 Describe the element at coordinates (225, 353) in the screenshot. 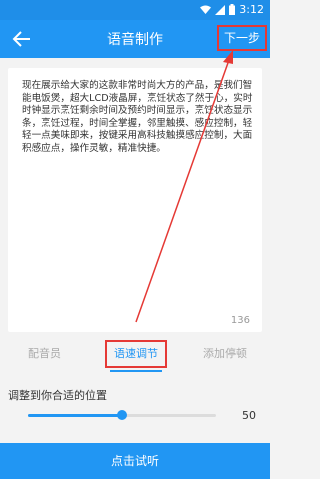

I see `tab-add-pause: 添加停顿` at that location.